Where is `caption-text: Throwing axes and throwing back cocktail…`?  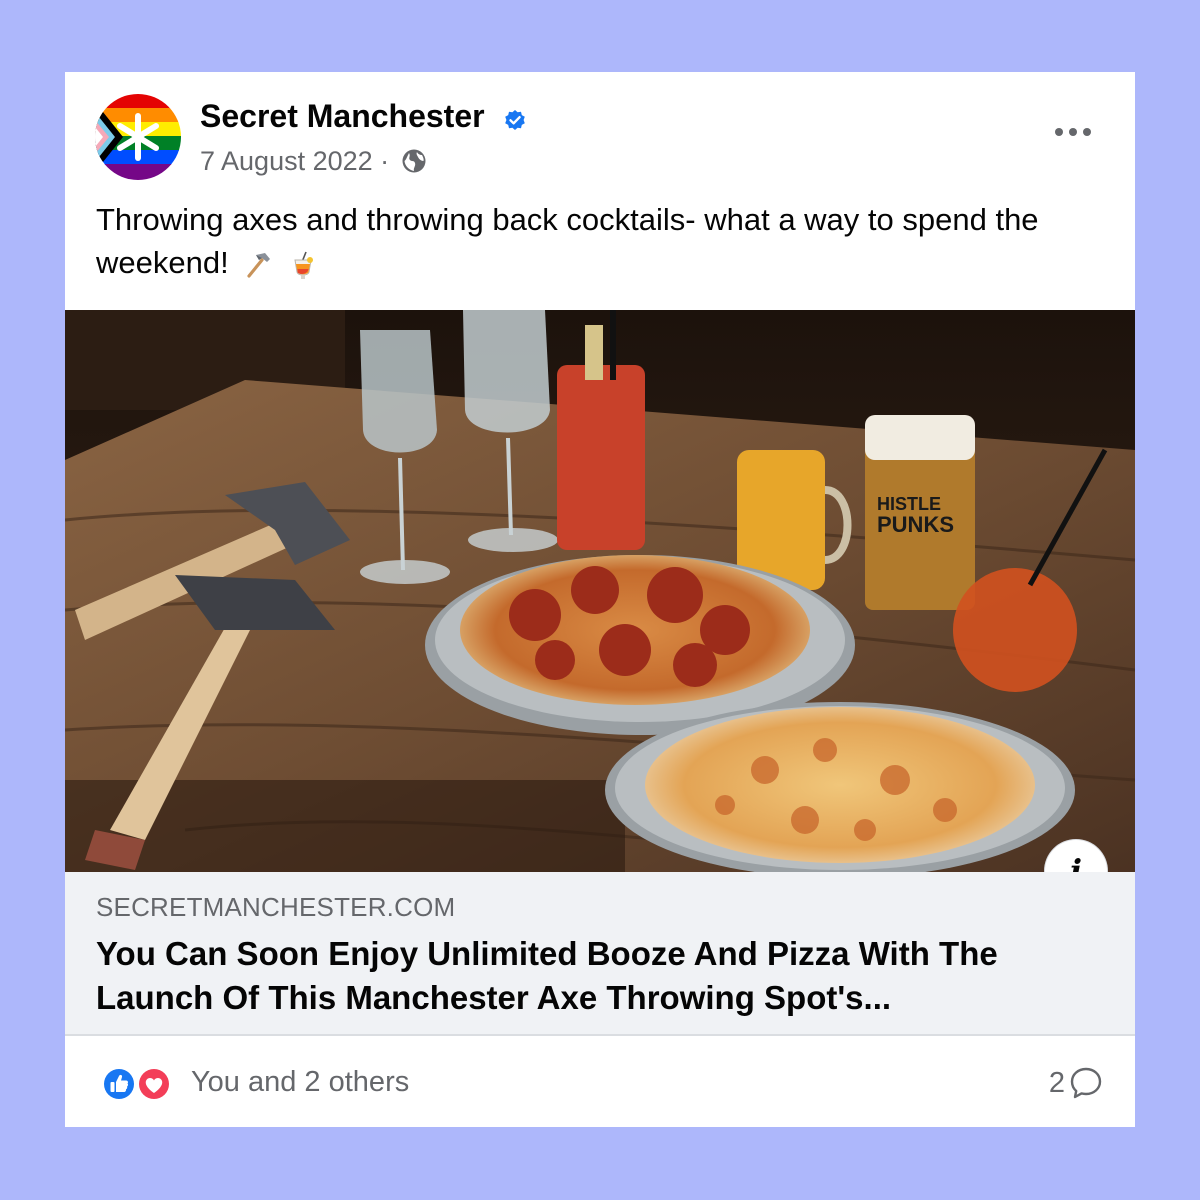
caption-text: Throwing axes and throwing back cocktail… is located at coordinates (567, 241).